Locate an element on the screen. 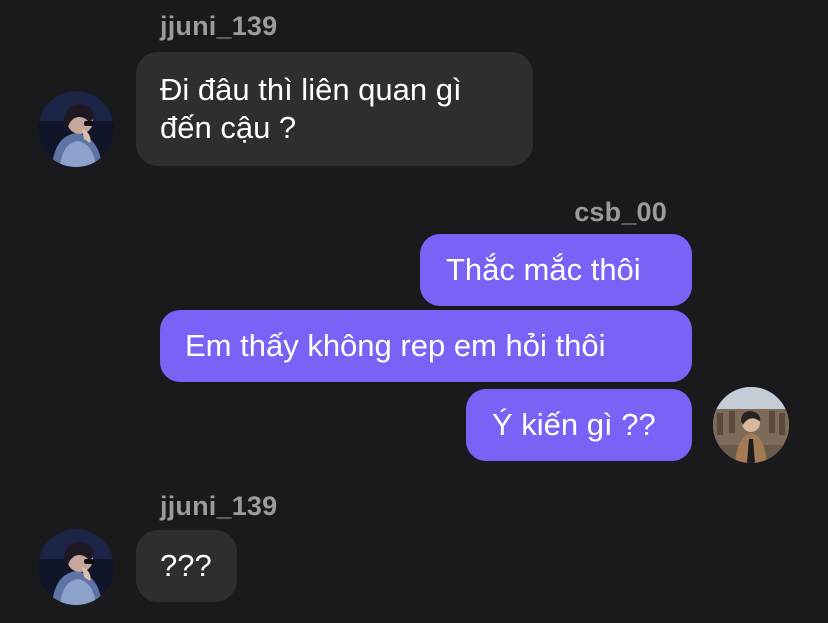 This screenshot has height=623, width=828. message-bubble-outgoing: Thắc mắc thôi is located at coordinates (556, 270).